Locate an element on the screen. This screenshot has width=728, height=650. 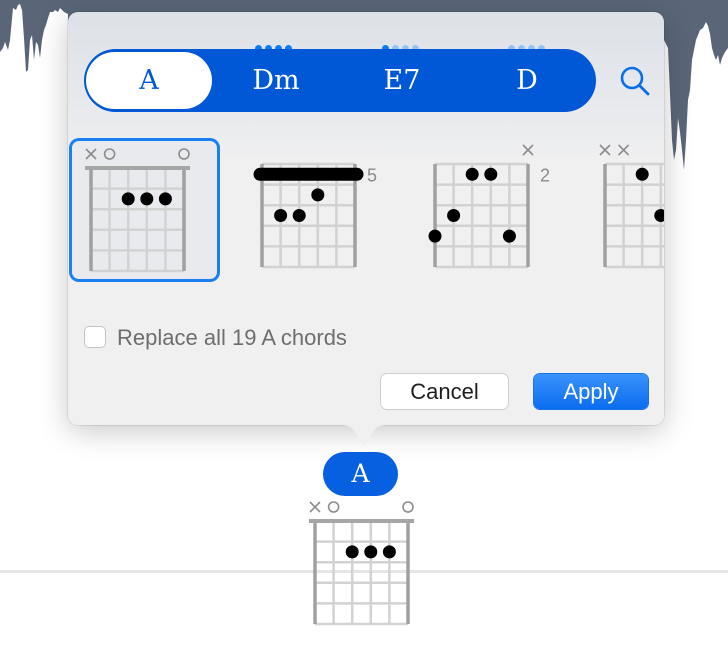
track-chord-label: A is located at coordinates (360, 474).